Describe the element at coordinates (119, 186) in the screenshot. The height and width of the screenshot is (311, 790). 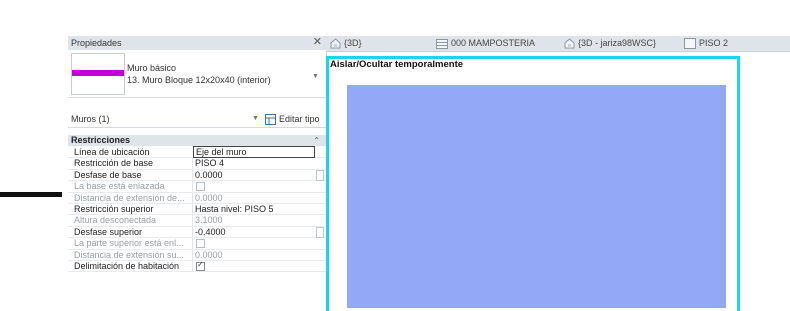
I see `property-name: La base está enlazada` at that location.